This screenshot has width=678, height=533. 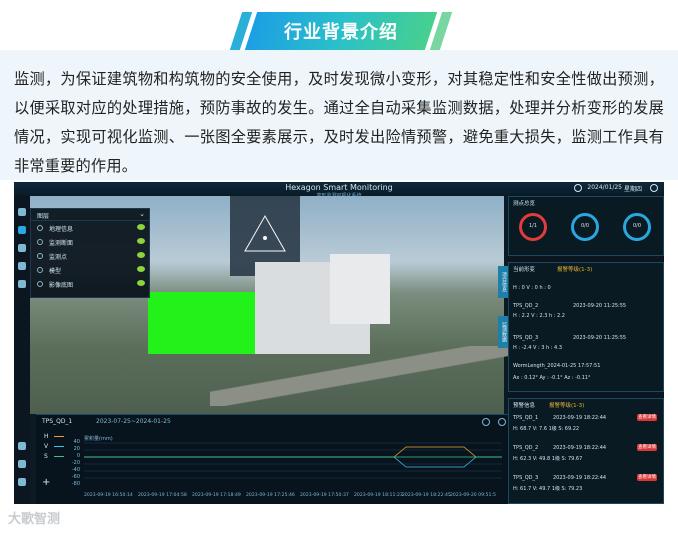 What do you see at coordinates (524, 270) in the screenshot?
I see `change-title: 当前形变` at bounding box center [524, 270].